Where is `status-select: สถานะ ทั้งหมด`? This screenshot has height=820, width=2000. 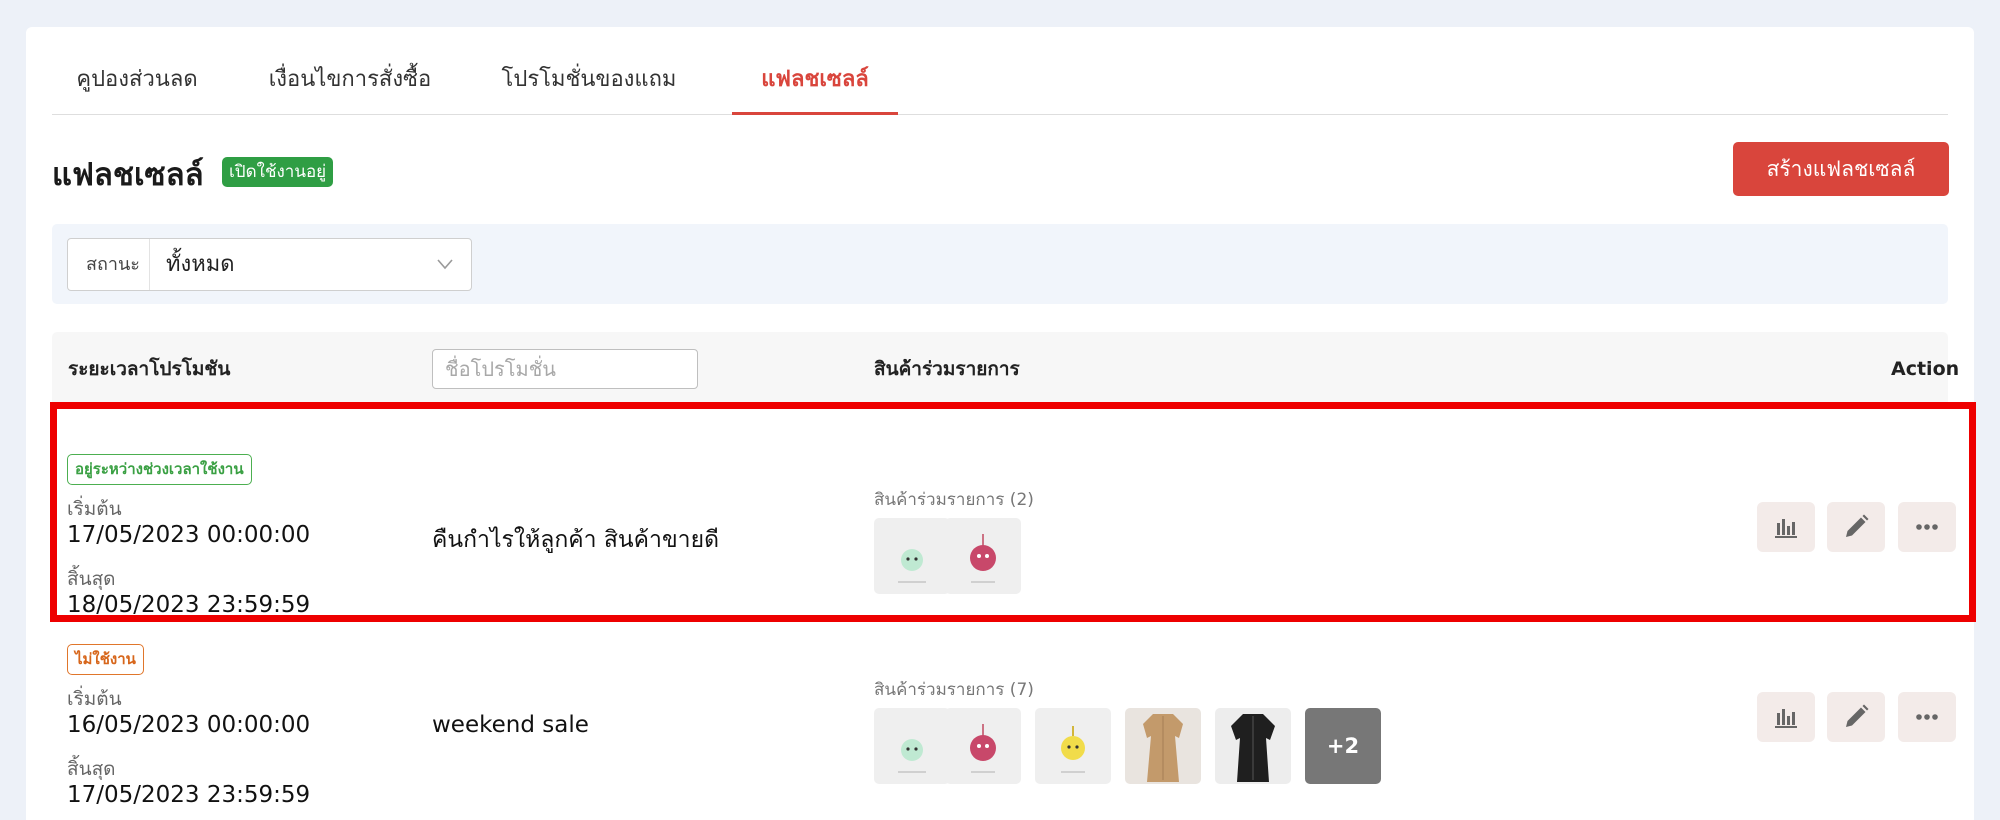 status-select: สถานะ ทั้งหมด is located at coordinates (269, 264).